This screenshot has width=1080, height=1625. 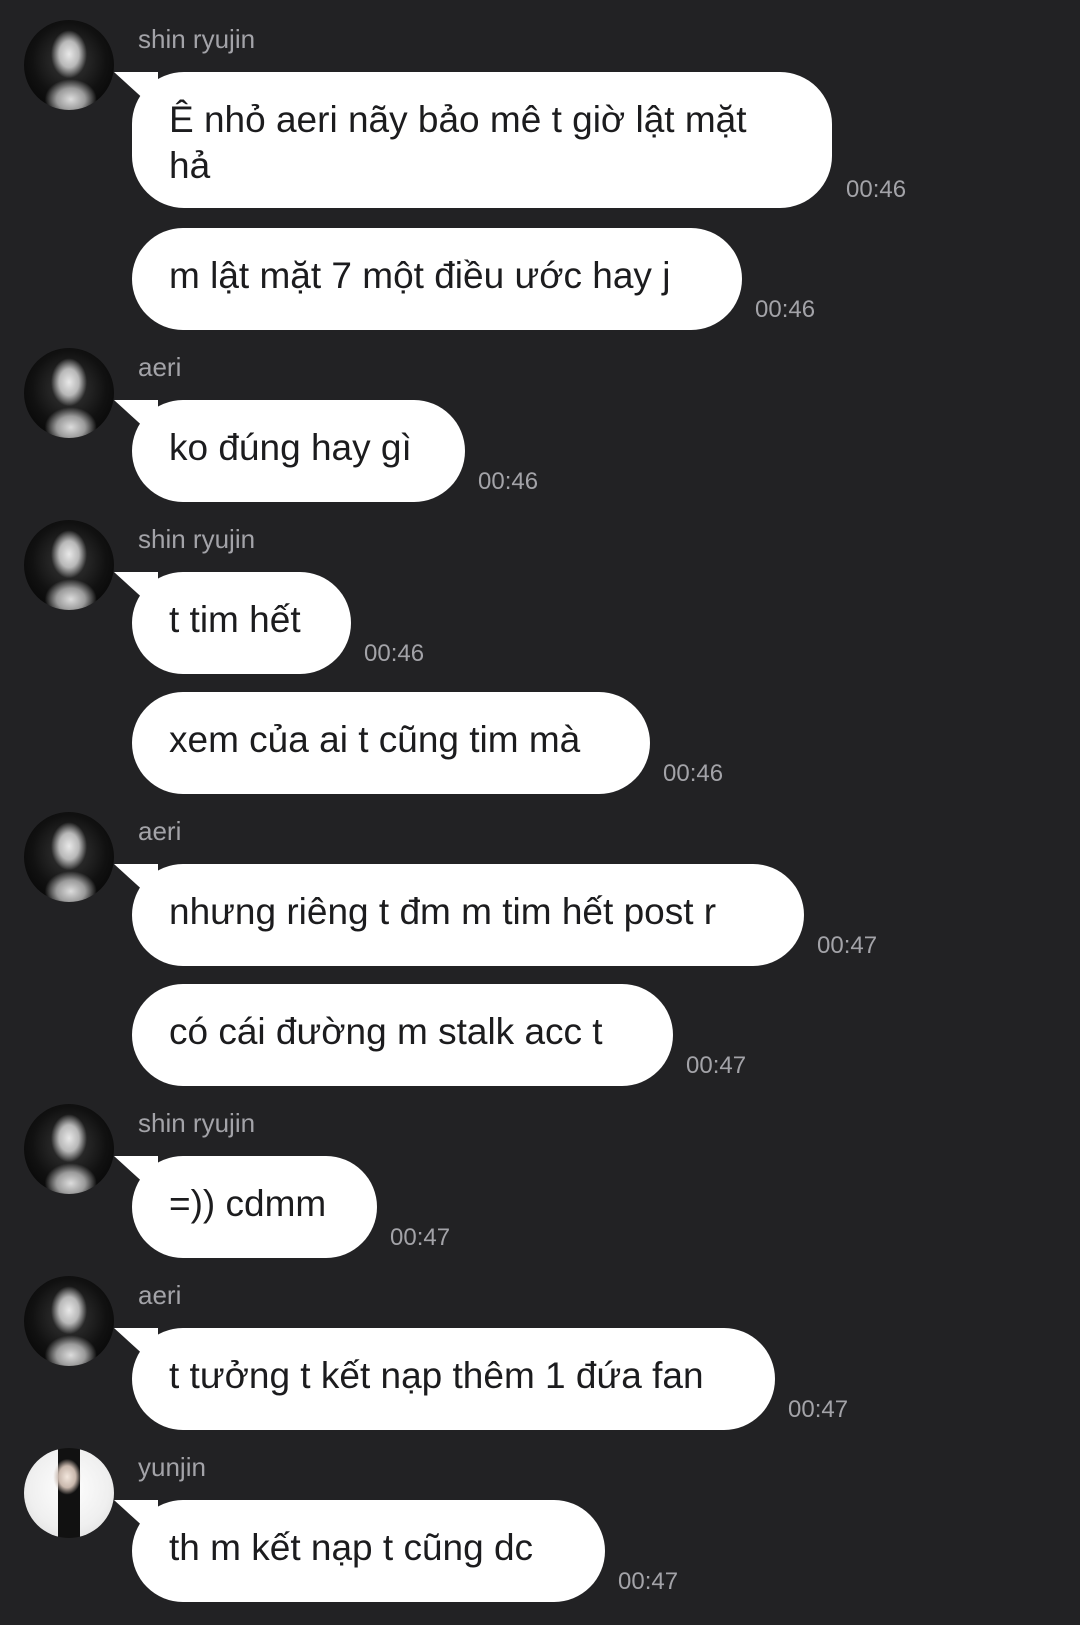 I want to click on message-bubble: nhưng riêng t đm m tim hết post r, so click(x=468, y=915).